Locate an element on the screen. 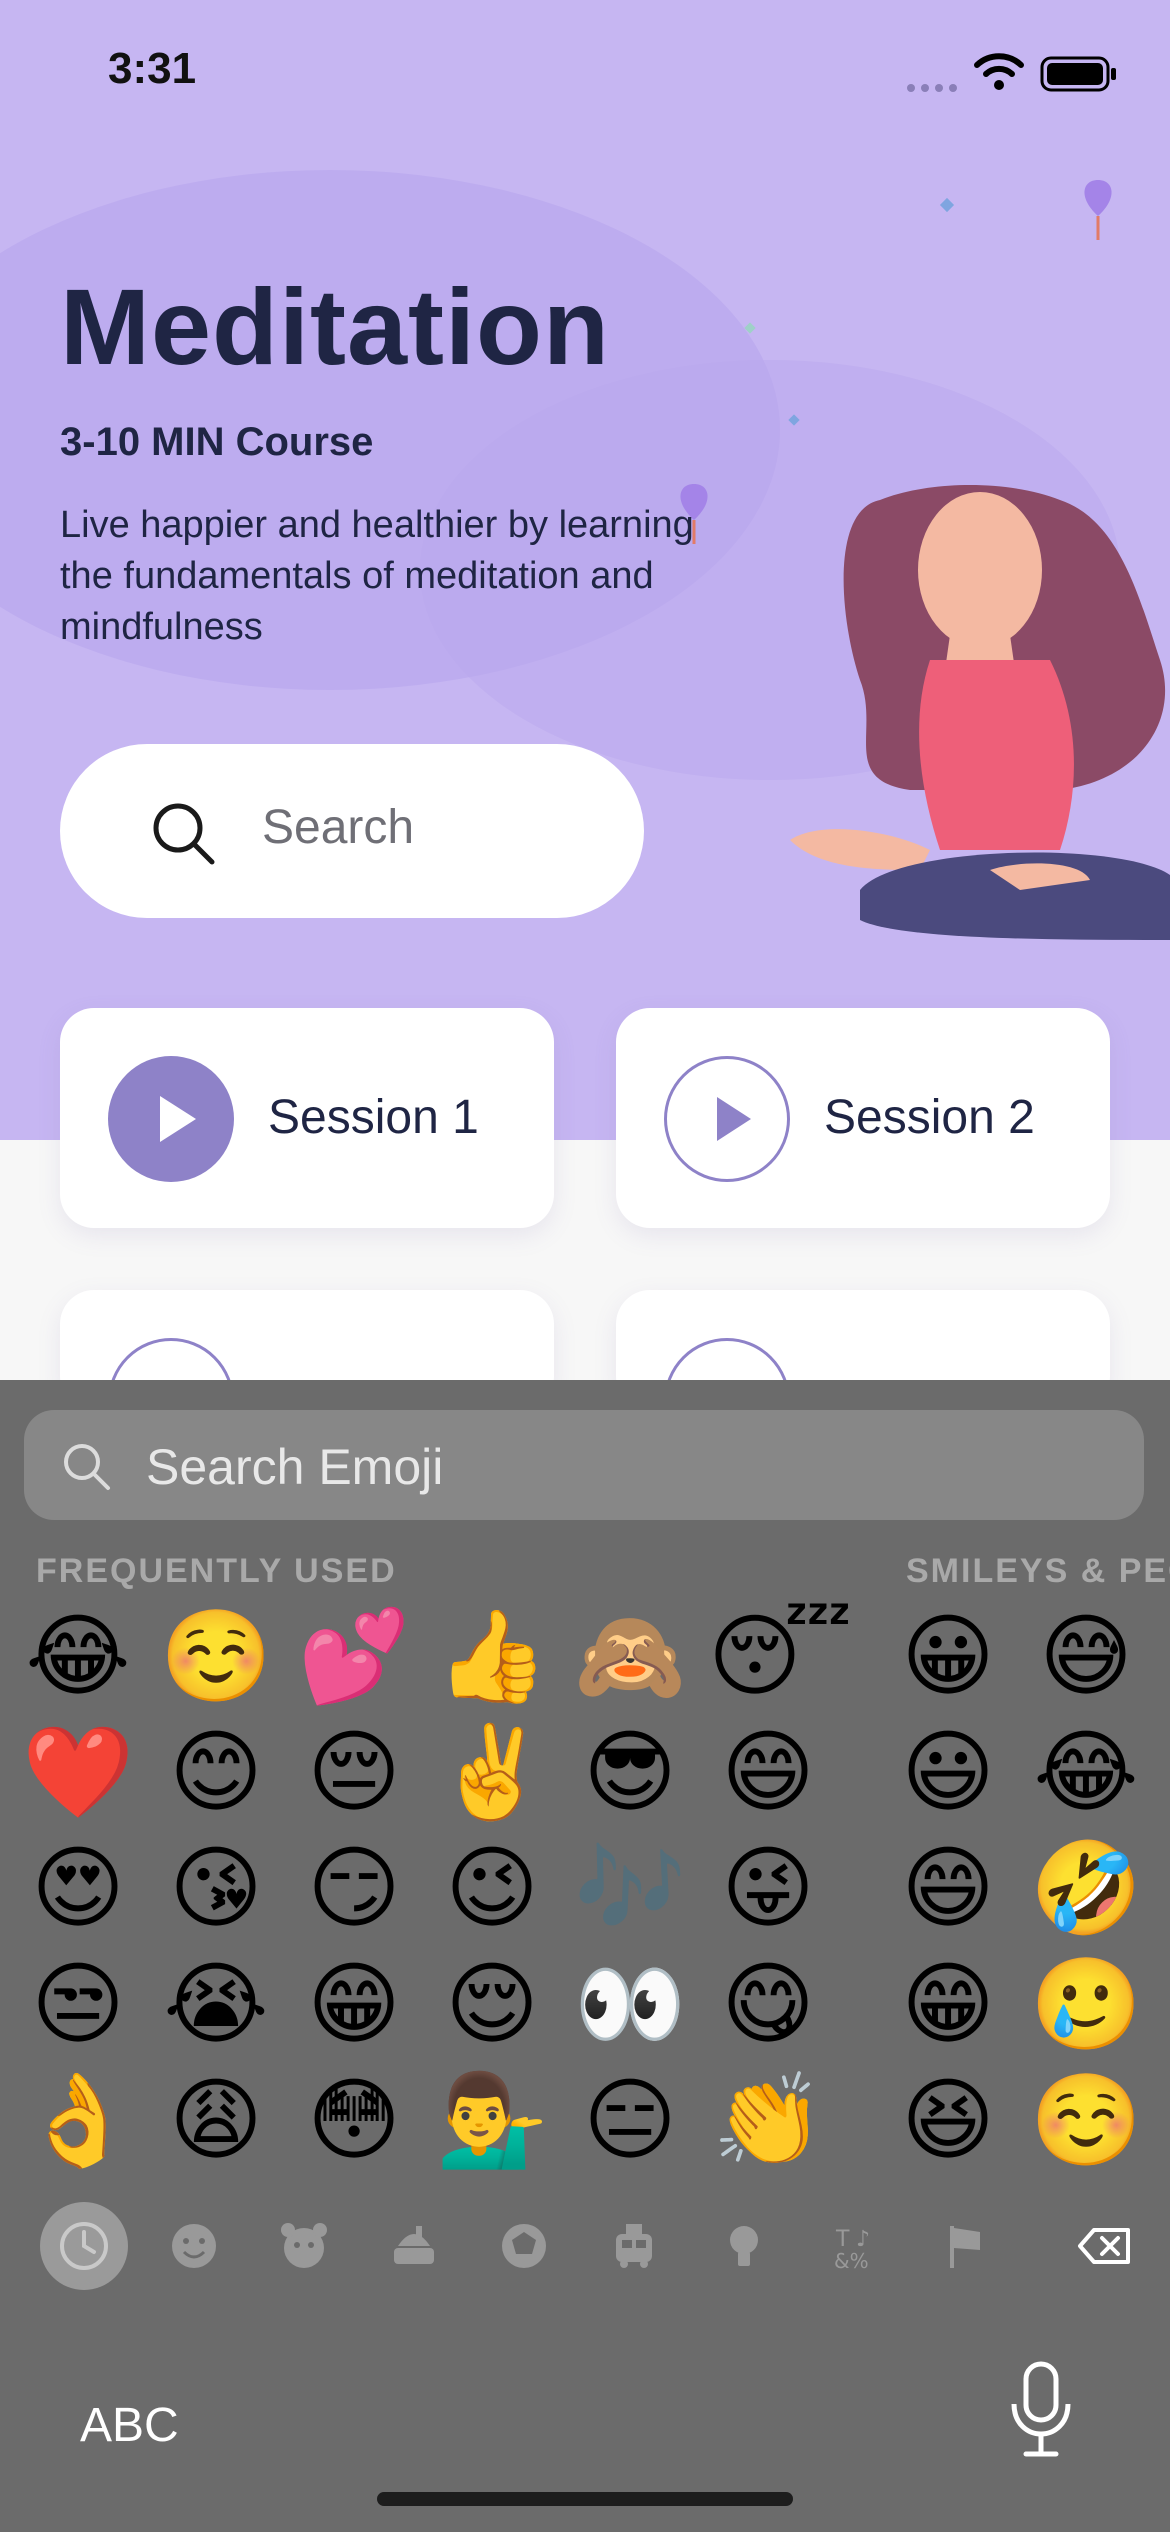 This screenshot has height=2532, width=1170. session-card: Session 2 is located at coordinates (863, 1118).